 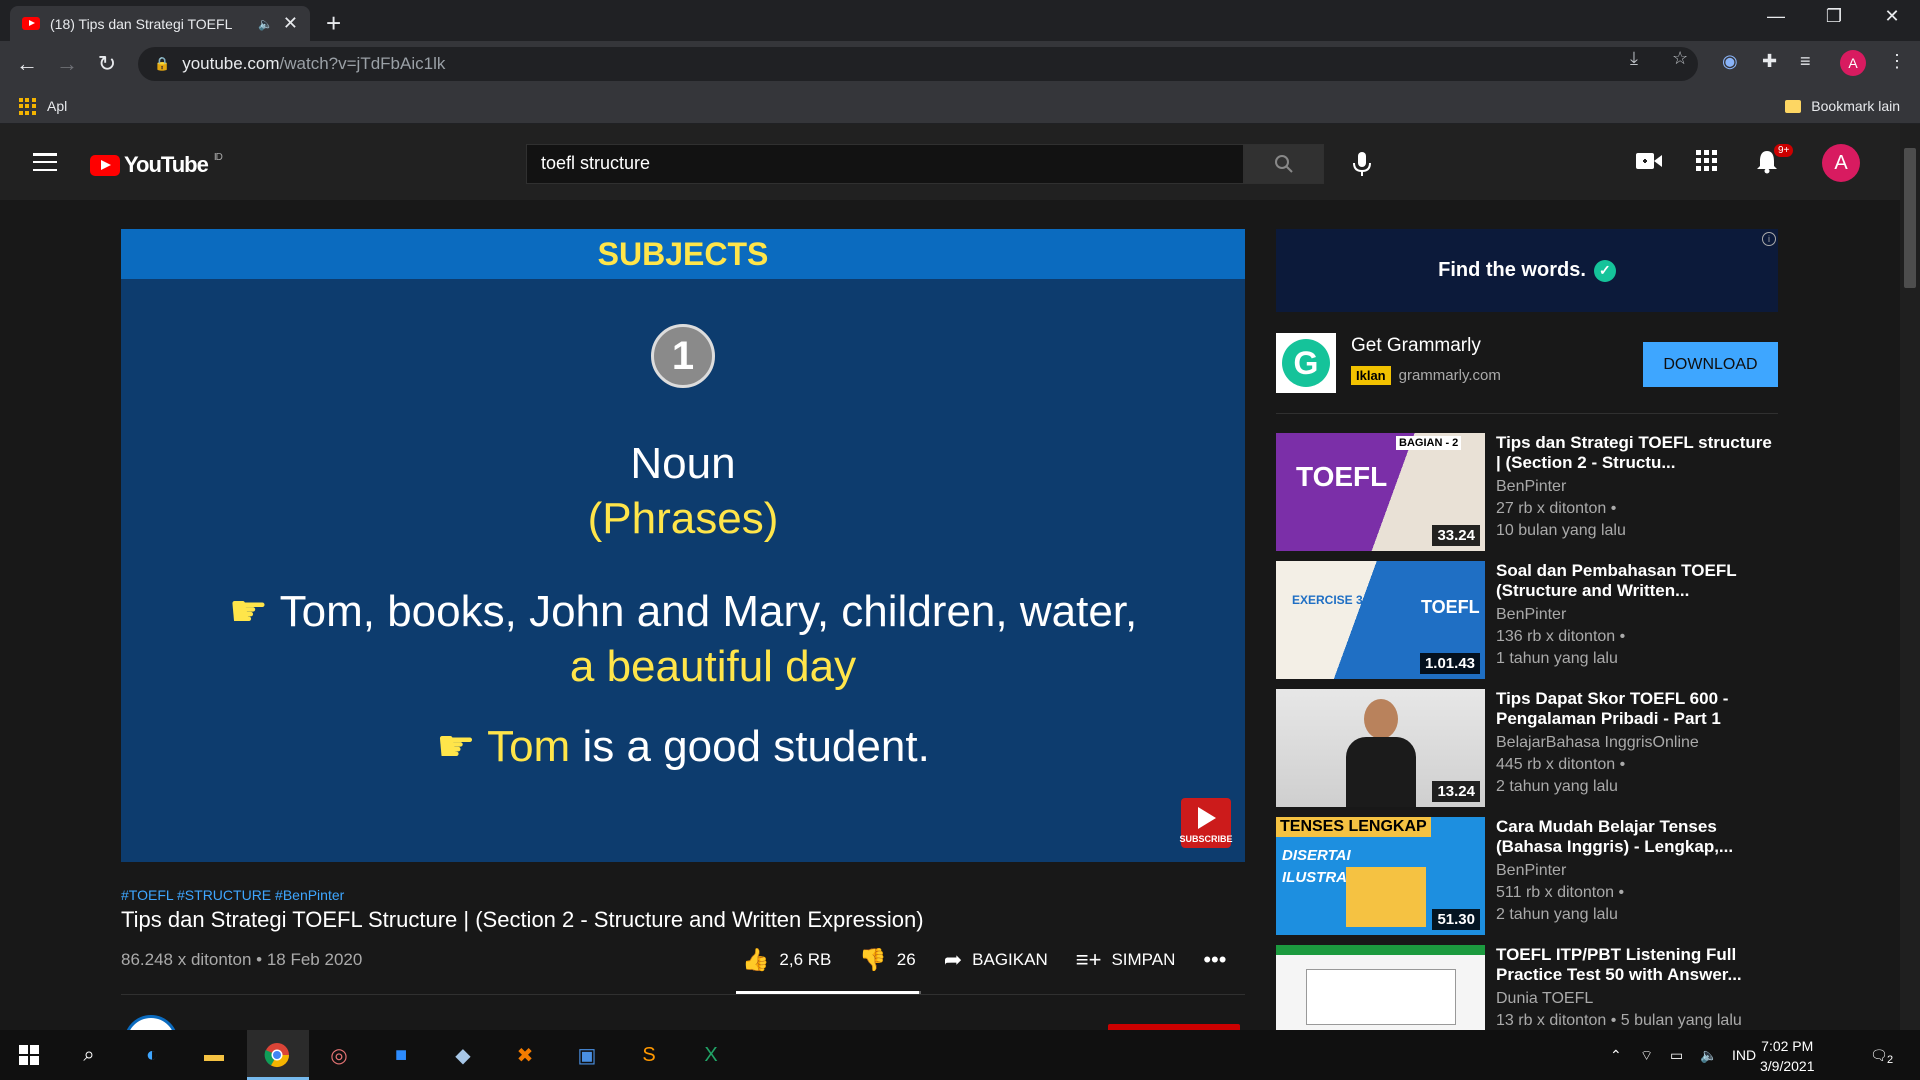 What do you see at coordinates (1834, 16) in the screenshot?
I see `restore-window-button: ❐` at bounding box center [1834, 16].